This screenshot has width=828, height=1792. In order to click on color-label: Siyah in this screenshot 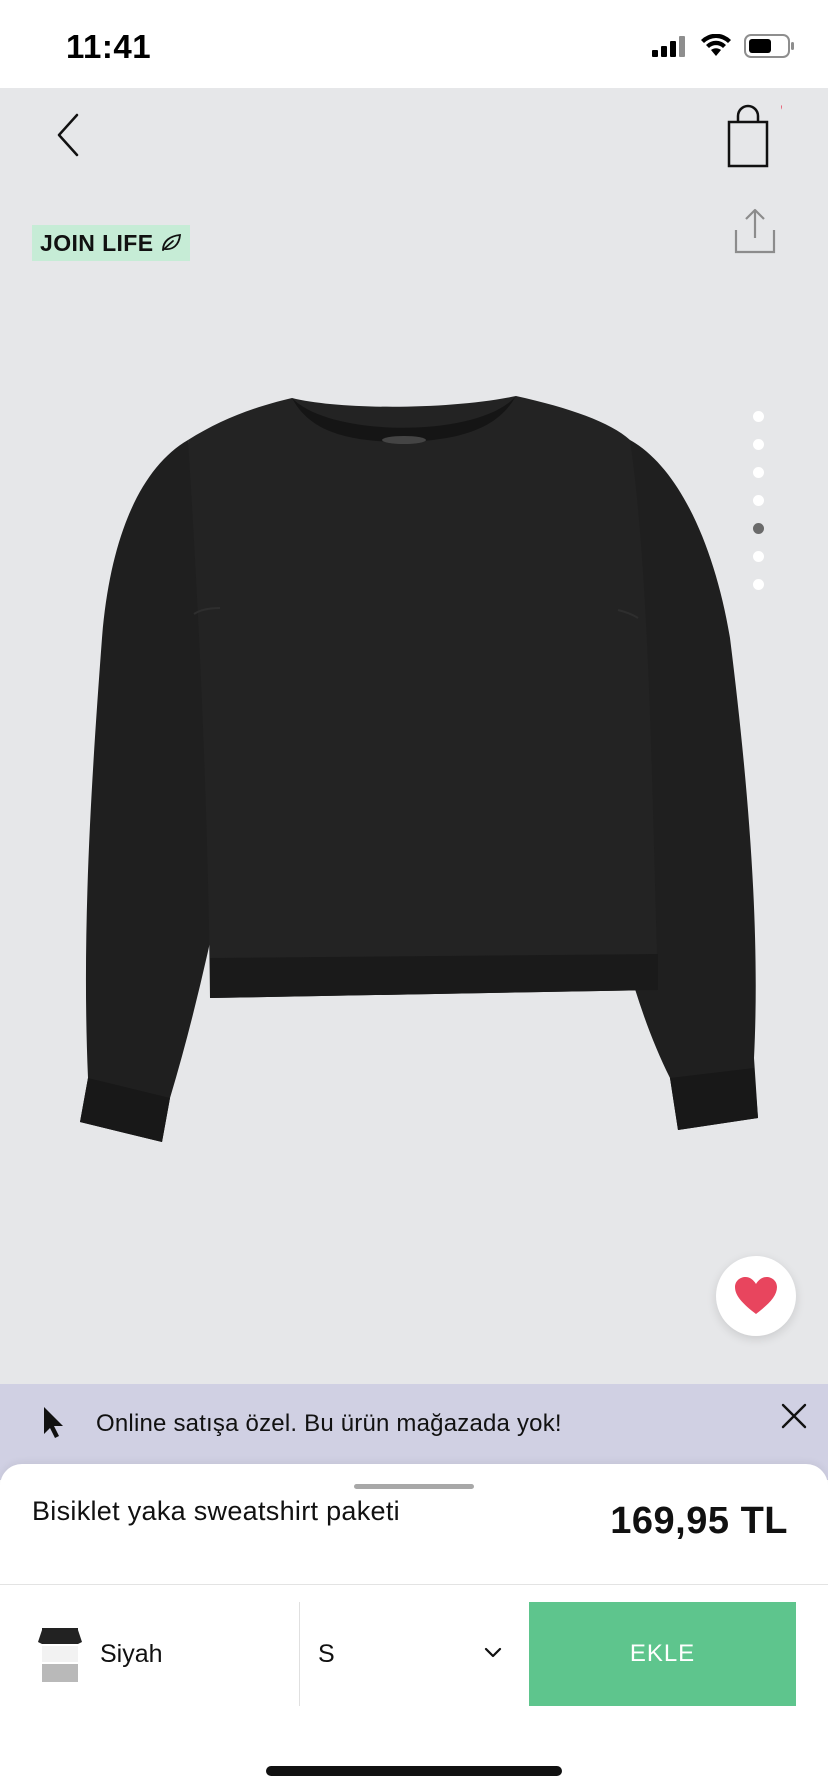, I will do `click(131, 1654)`.